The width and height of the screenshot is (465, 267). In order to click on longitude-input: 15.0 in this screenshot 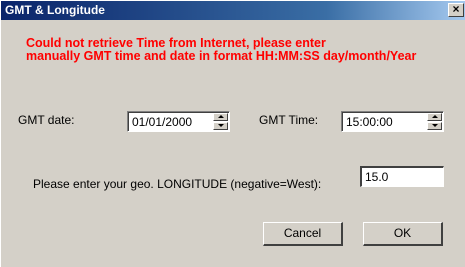, I will do `click(402, 176)`.